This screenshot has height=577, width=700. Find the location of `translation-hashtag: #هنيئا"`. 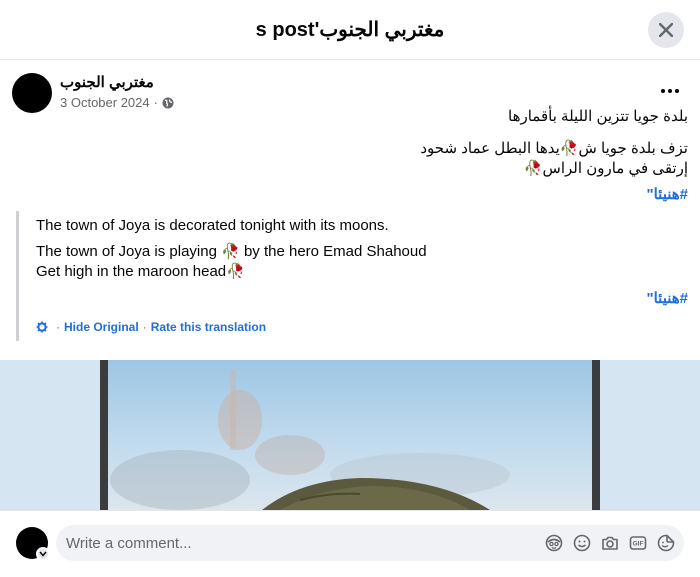

translation-hashtag: #هنيئا" is located at coordinates (667, 299).